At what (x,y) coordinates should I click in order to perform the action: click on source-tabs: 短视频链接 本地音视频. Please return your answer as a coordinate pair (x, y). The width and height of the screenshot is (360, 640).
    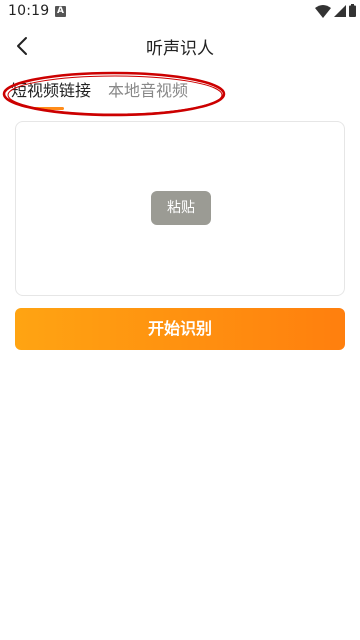
    Looking at the image, I should click on (180, 96).